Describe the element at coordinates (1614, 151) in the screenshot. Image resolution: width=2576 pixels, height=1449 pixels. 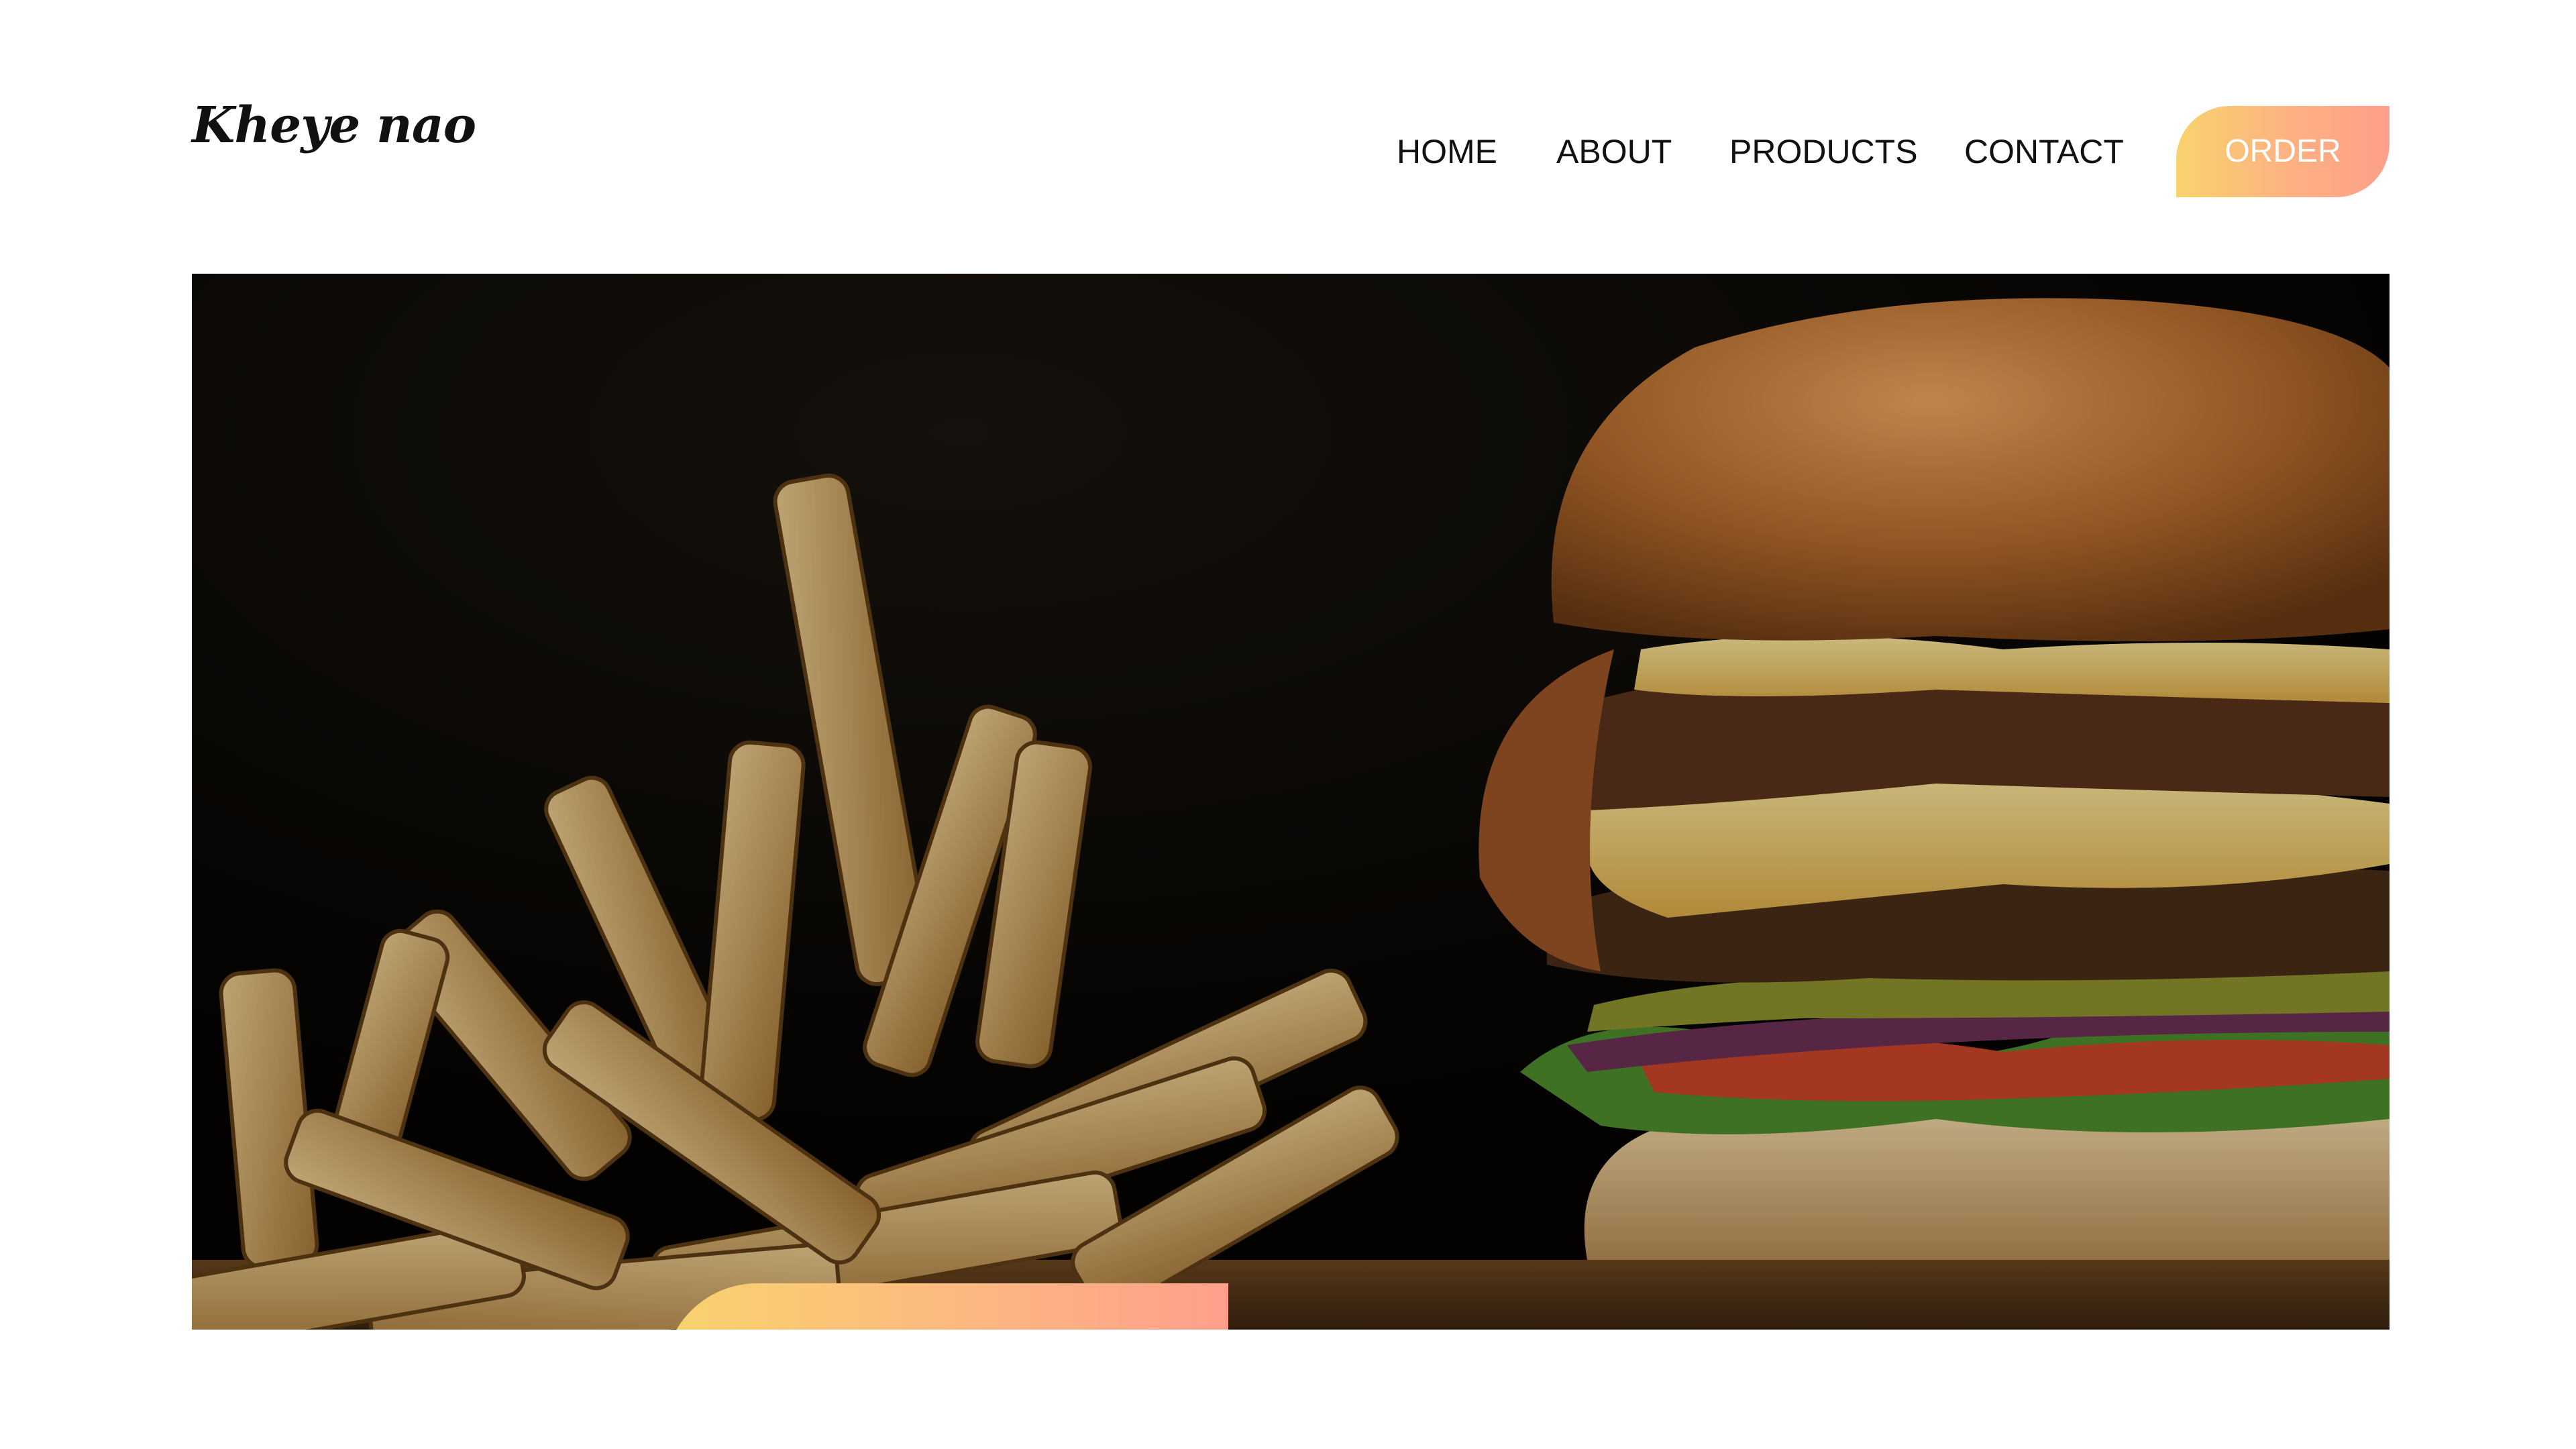
I see `nav-about-link: ABOUT` at that location.